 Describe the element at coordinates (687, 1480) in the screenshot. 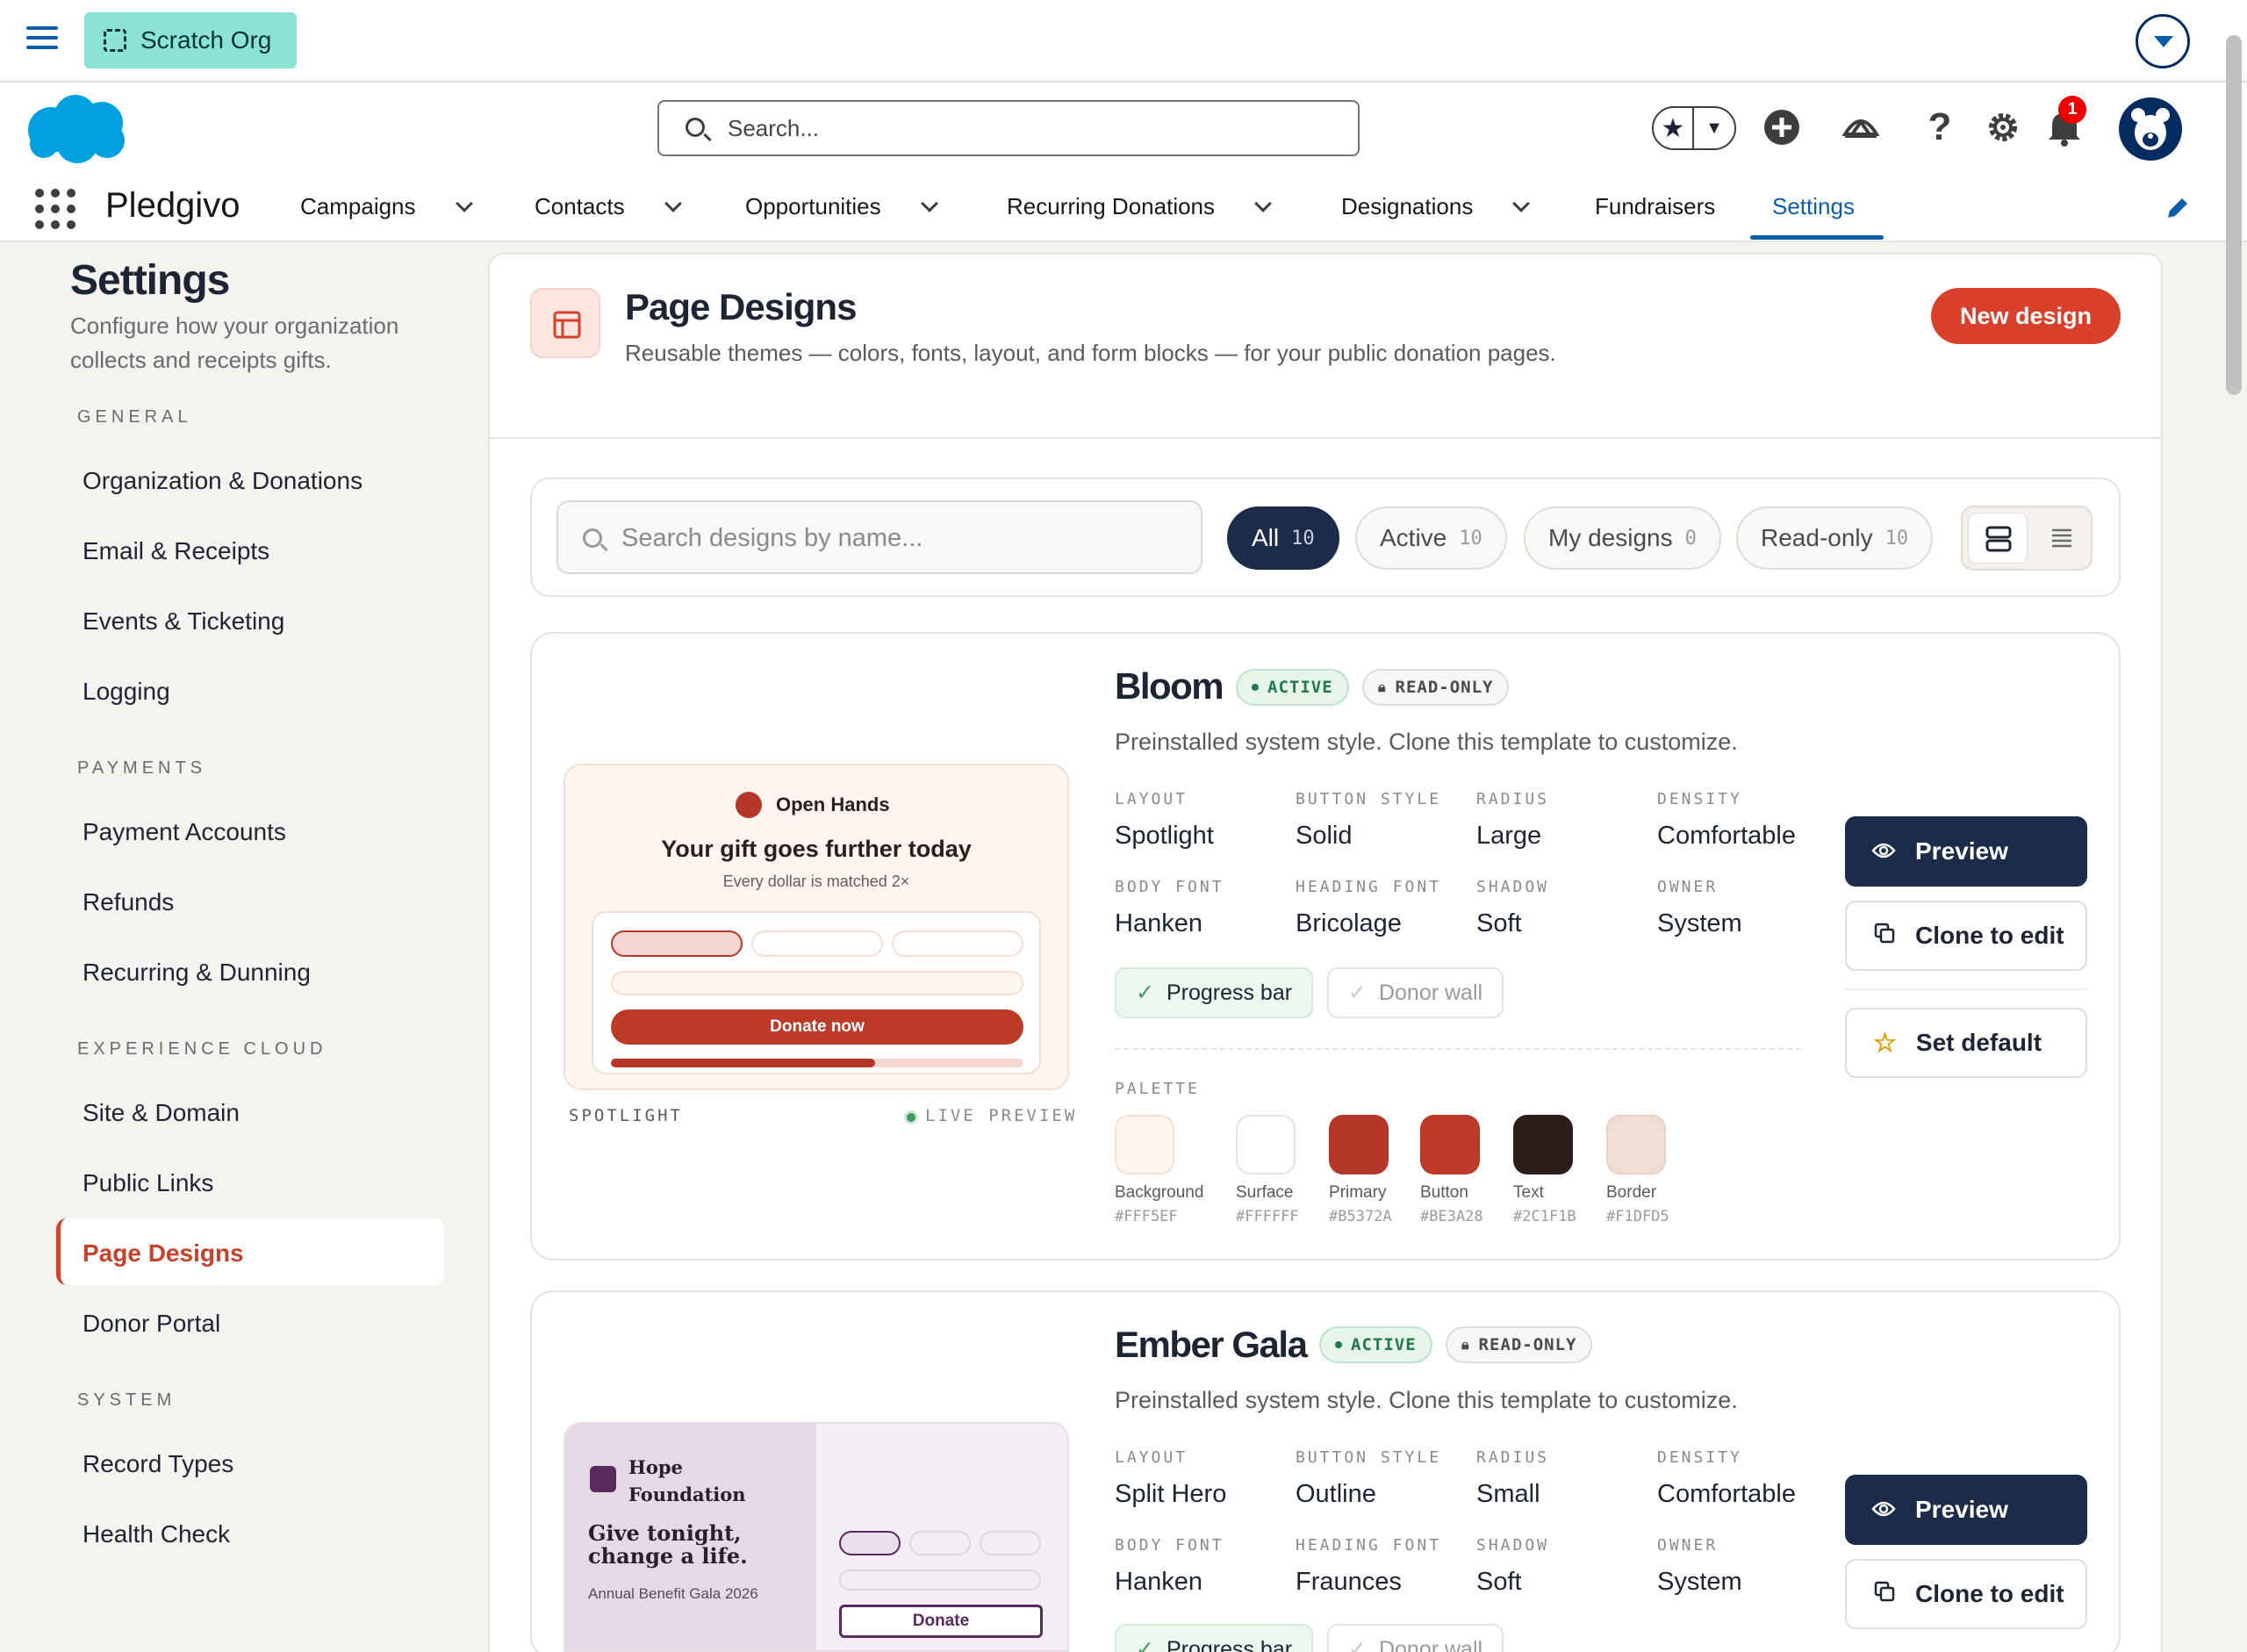

I see `preview-org-name: Hope Foundation` at that location.